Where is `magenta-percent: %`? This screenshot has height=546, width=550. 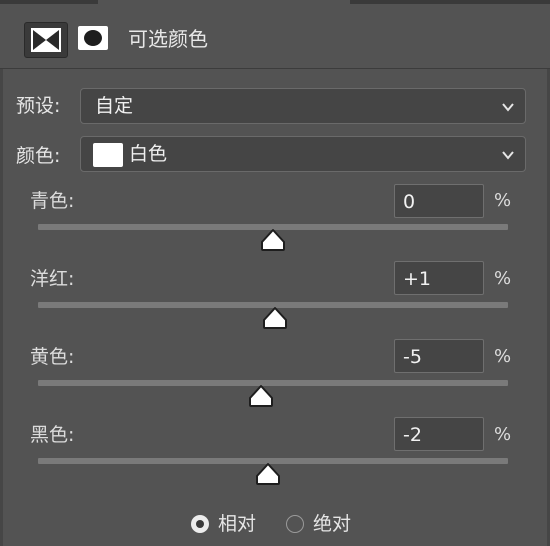
magenta-percent: % is located at coordinates (503, 278).